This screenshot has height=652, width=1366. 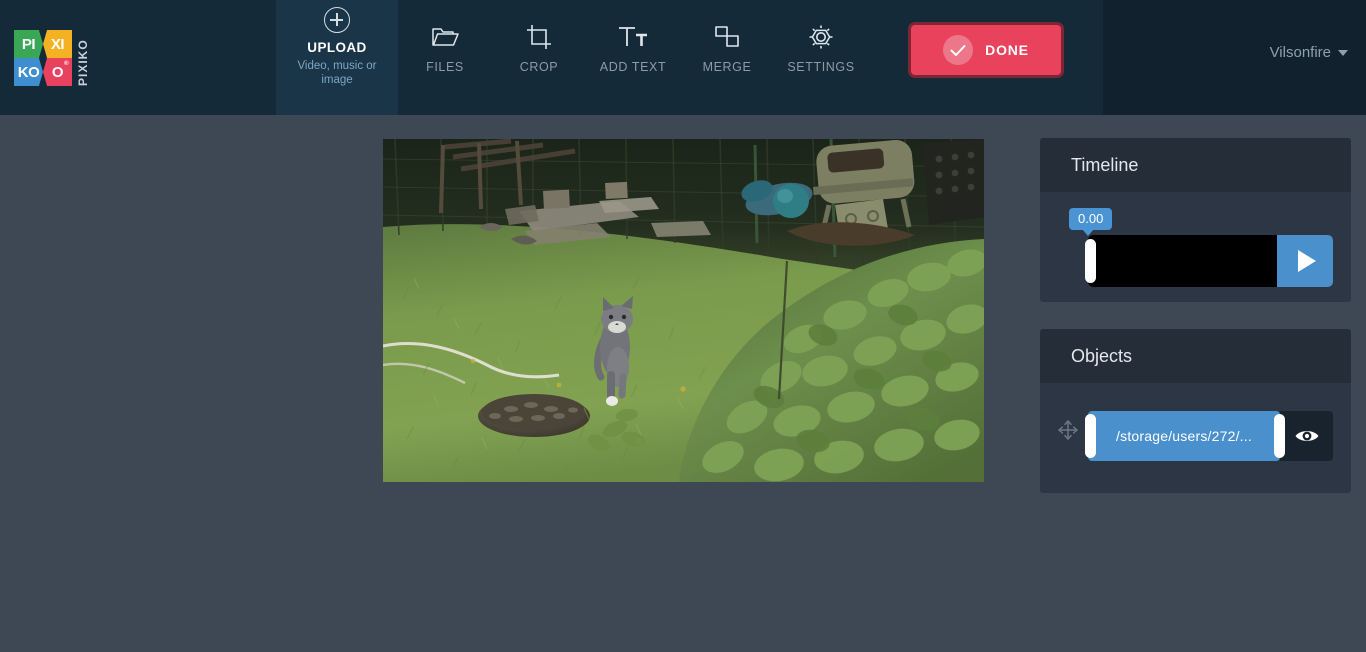 I want to click on tool-settings: SETTINGS, so click(x=821, y=37).